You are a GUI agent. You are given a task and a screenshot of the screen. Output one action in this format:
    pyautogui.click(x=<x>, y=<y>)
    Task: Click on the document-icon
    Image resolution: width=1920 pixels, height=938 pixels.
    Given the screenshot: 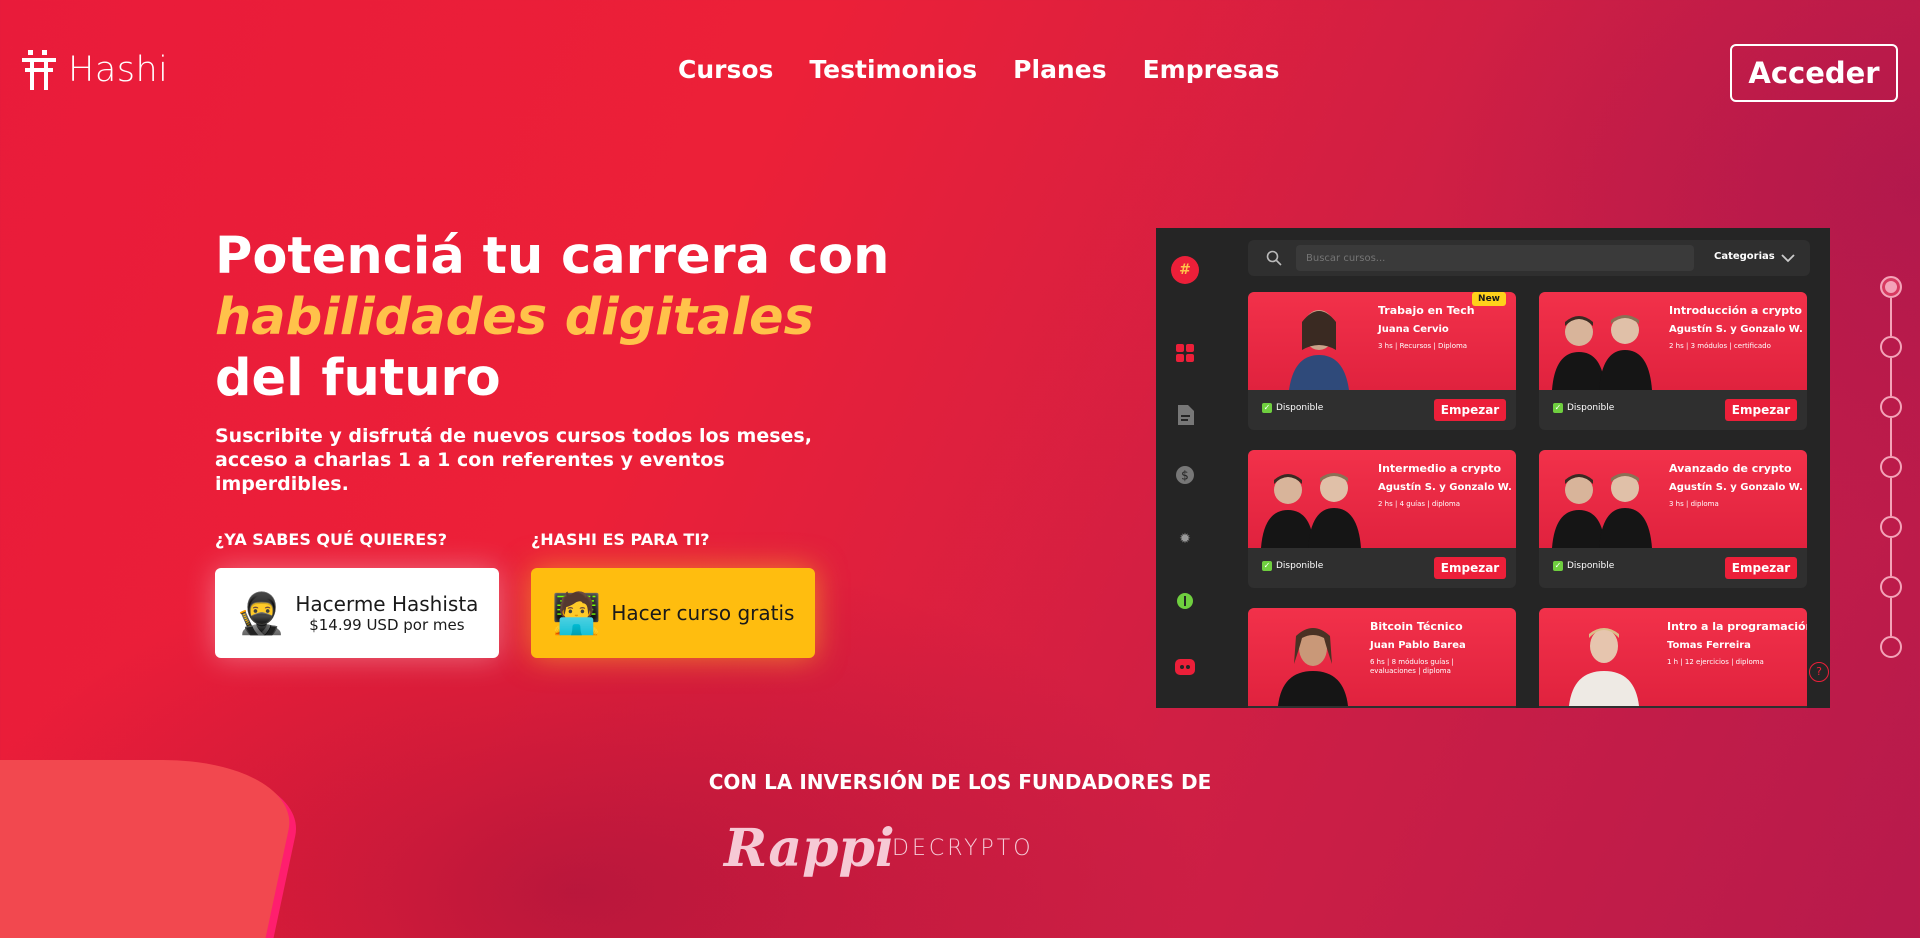 What is the action you would take?
    pyautogui.click(x=1185, y=415)
    